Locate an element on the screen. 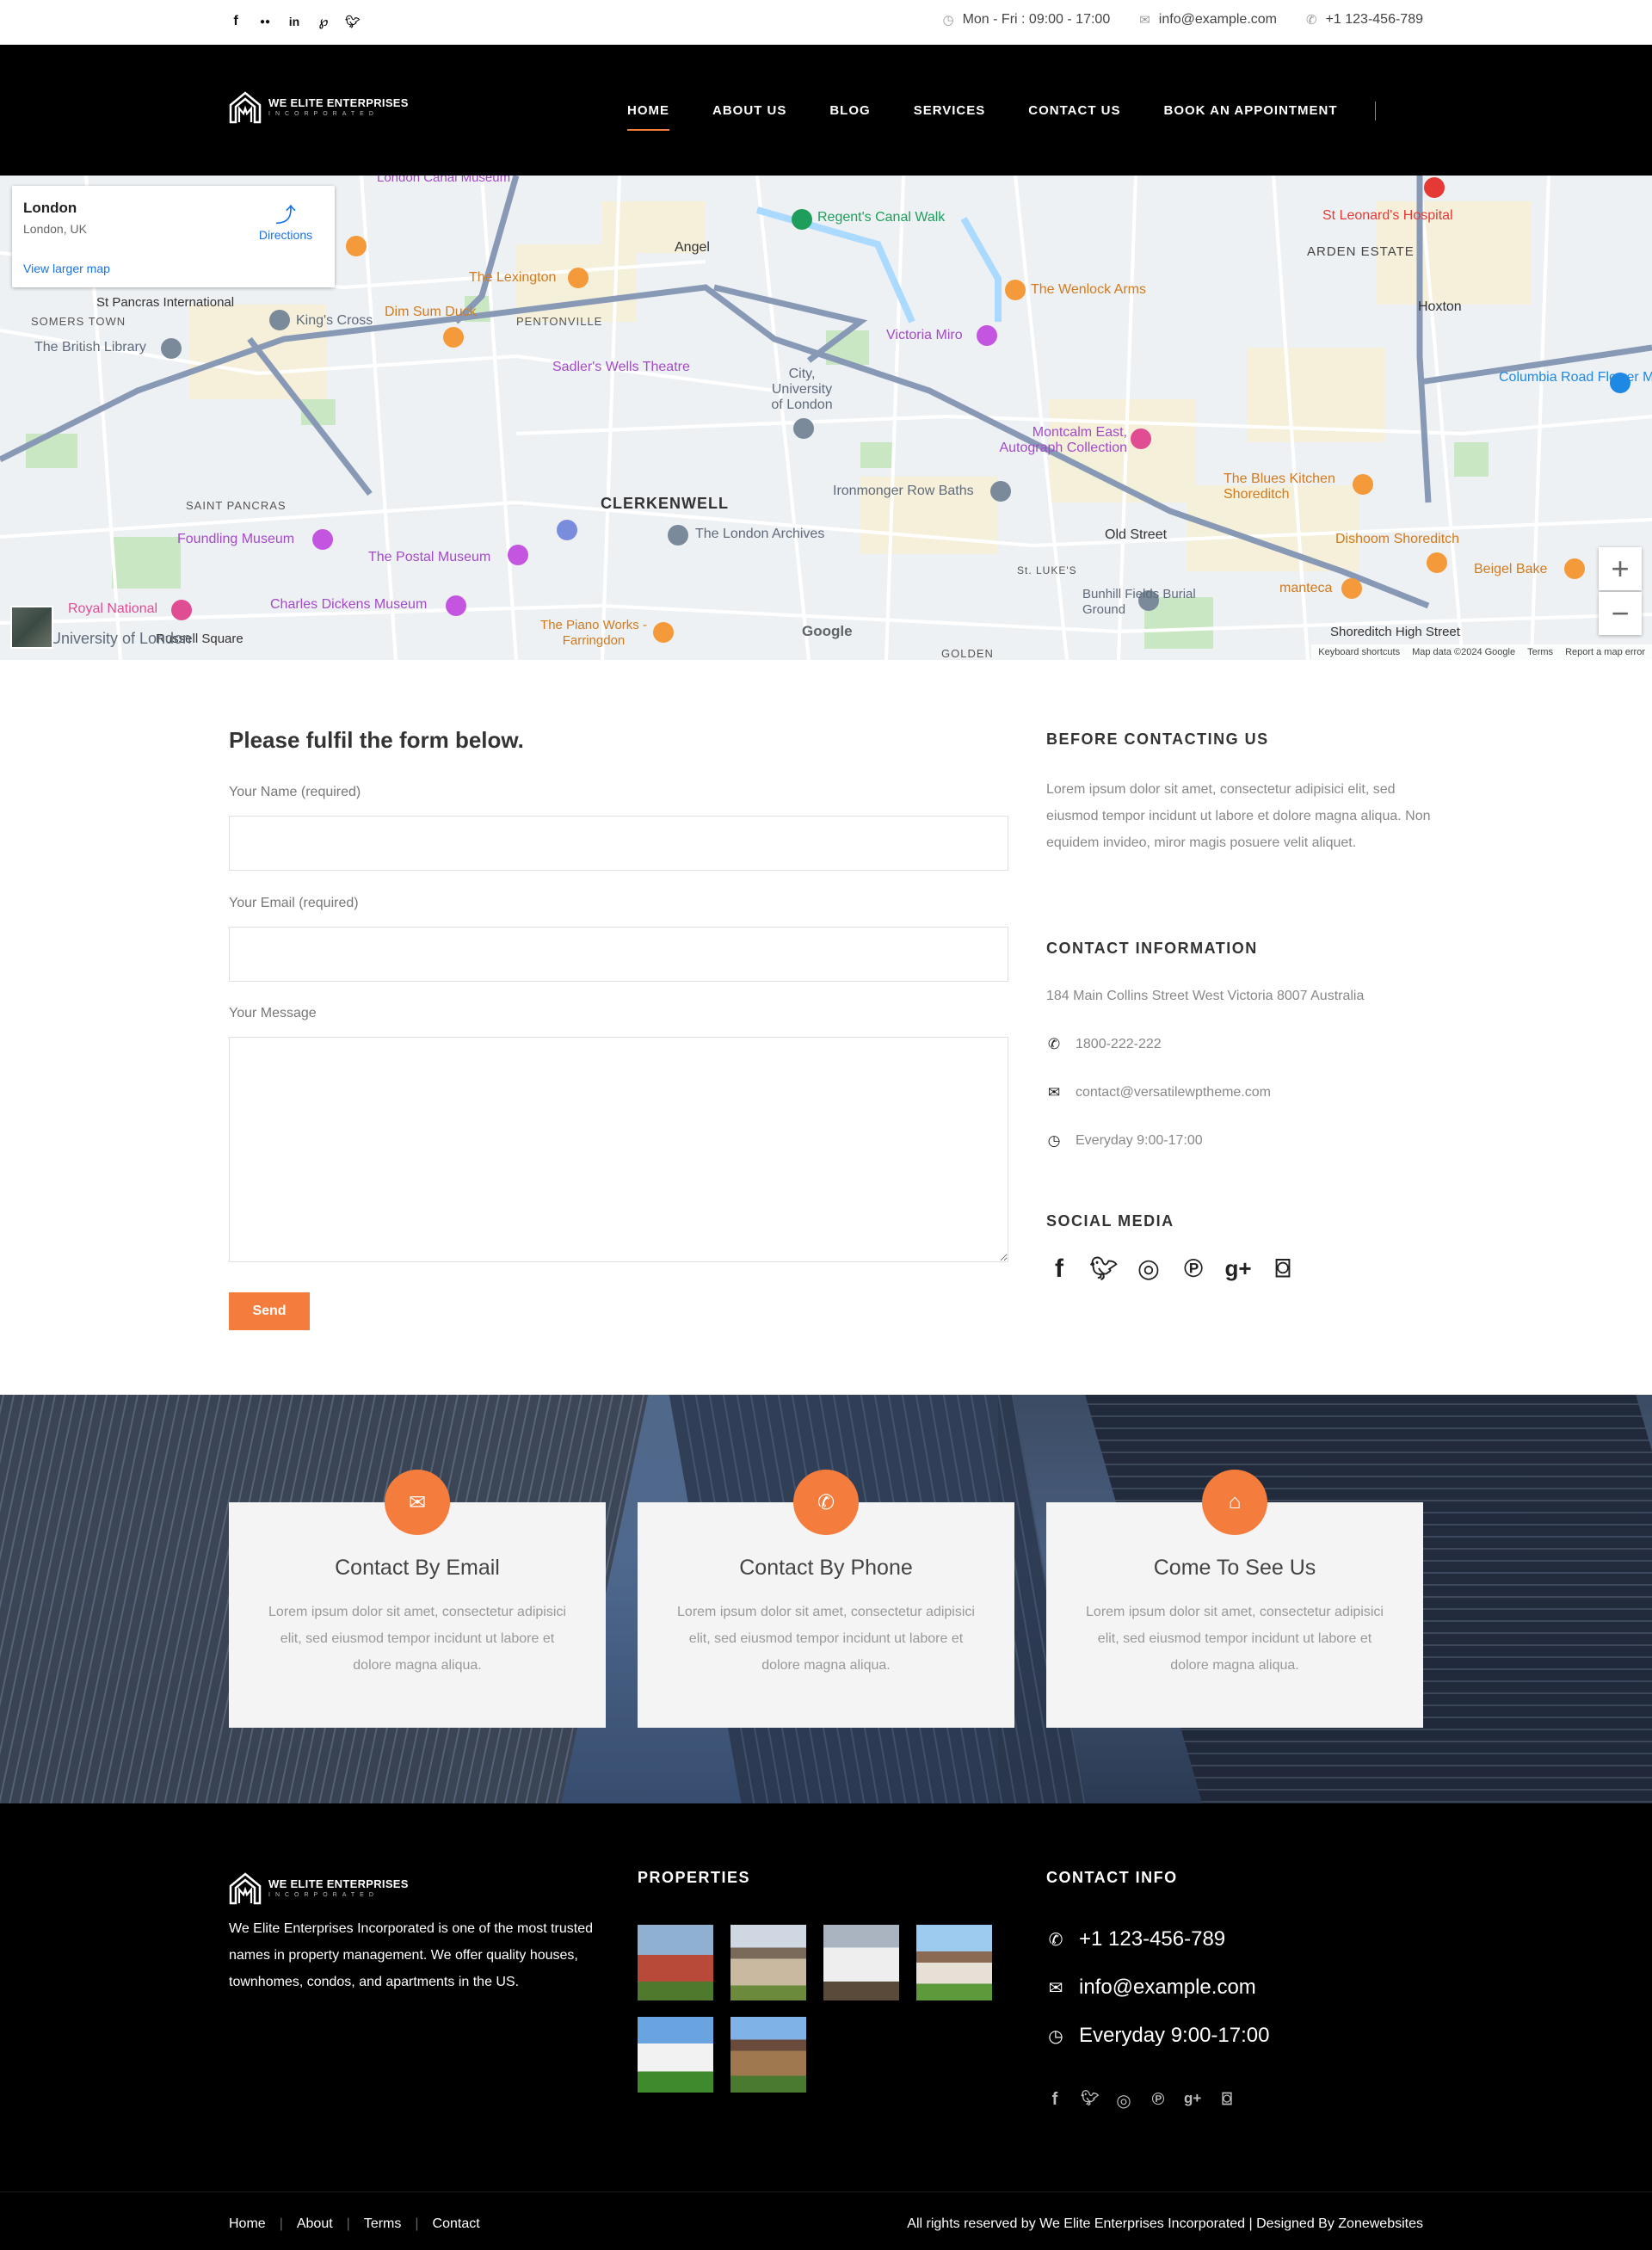  nav-contact-us: CONTACT US is located at coordinates (1074, 113).